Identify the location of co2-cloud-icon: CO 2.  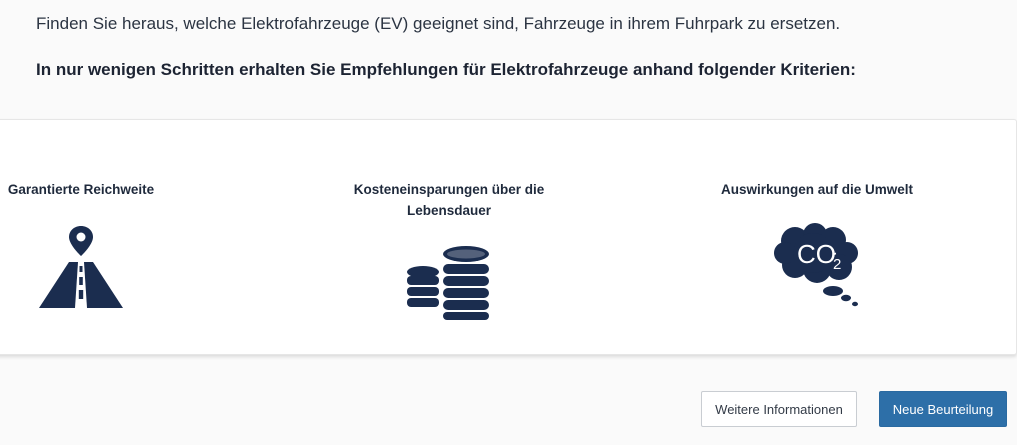
(816, 265).